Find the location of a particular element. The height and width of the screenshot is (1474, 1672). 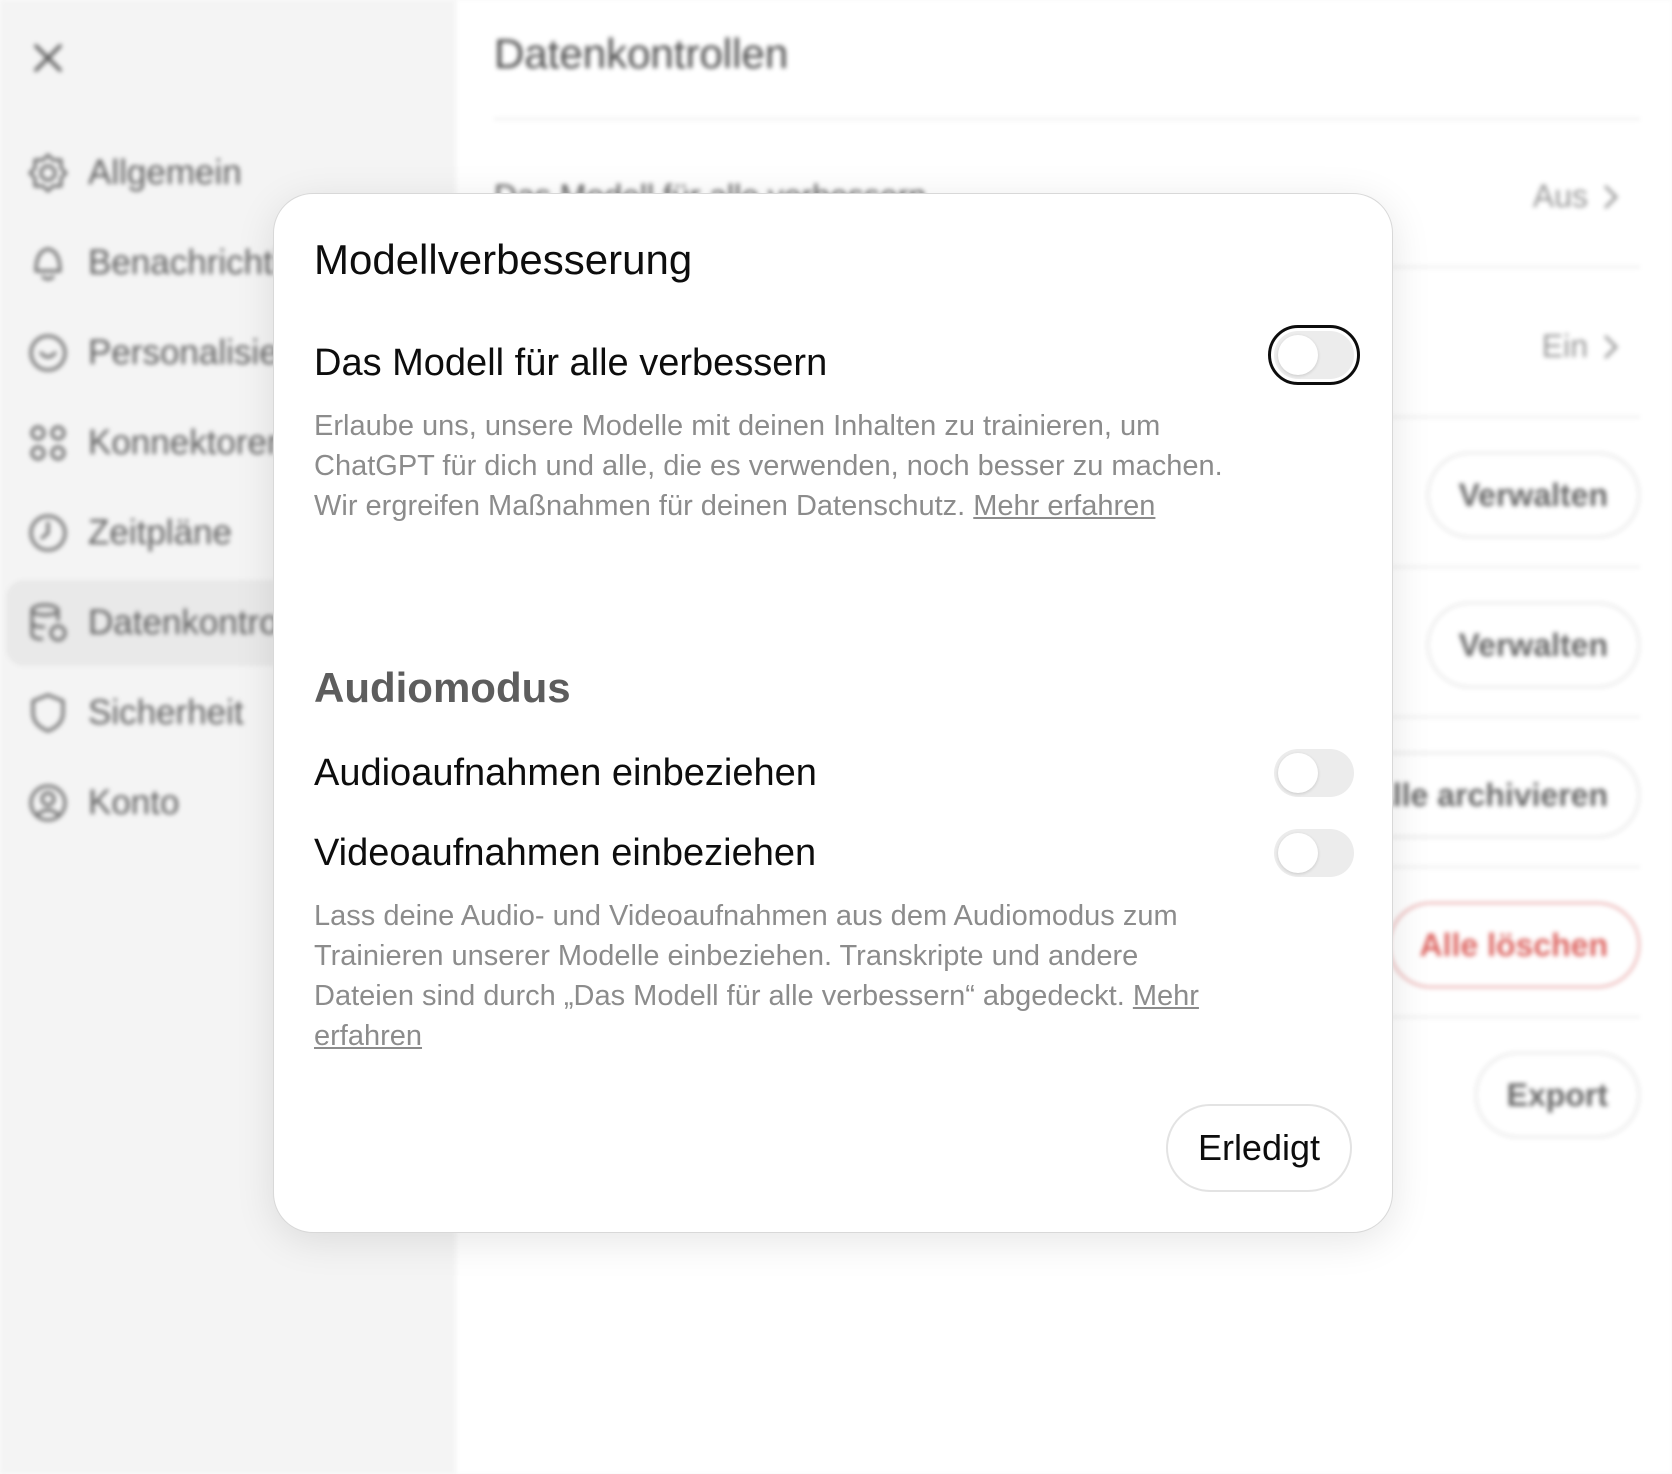

include-audio-toggle is located at coordinates (1314, 773).